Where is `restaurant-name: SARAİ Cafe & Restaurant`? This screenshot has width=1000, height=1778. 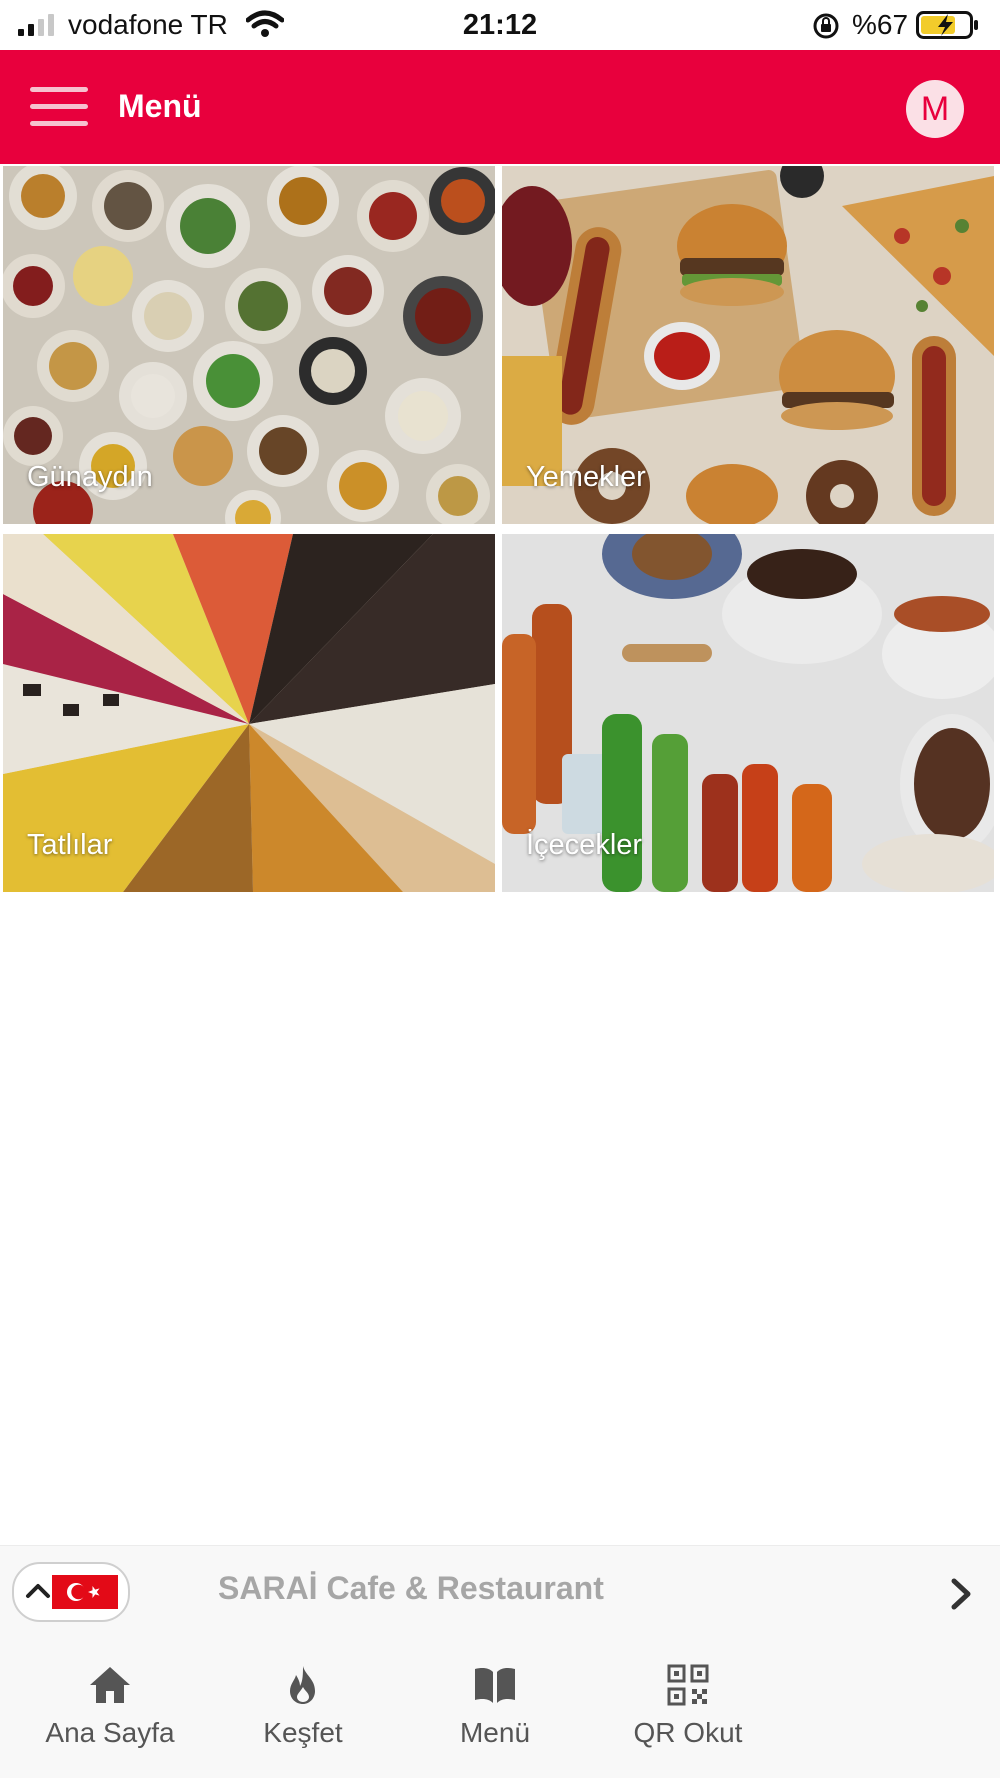
restaurant-name: SARAİ Cafe & Restaurant is located at coordinates (411, 1588).